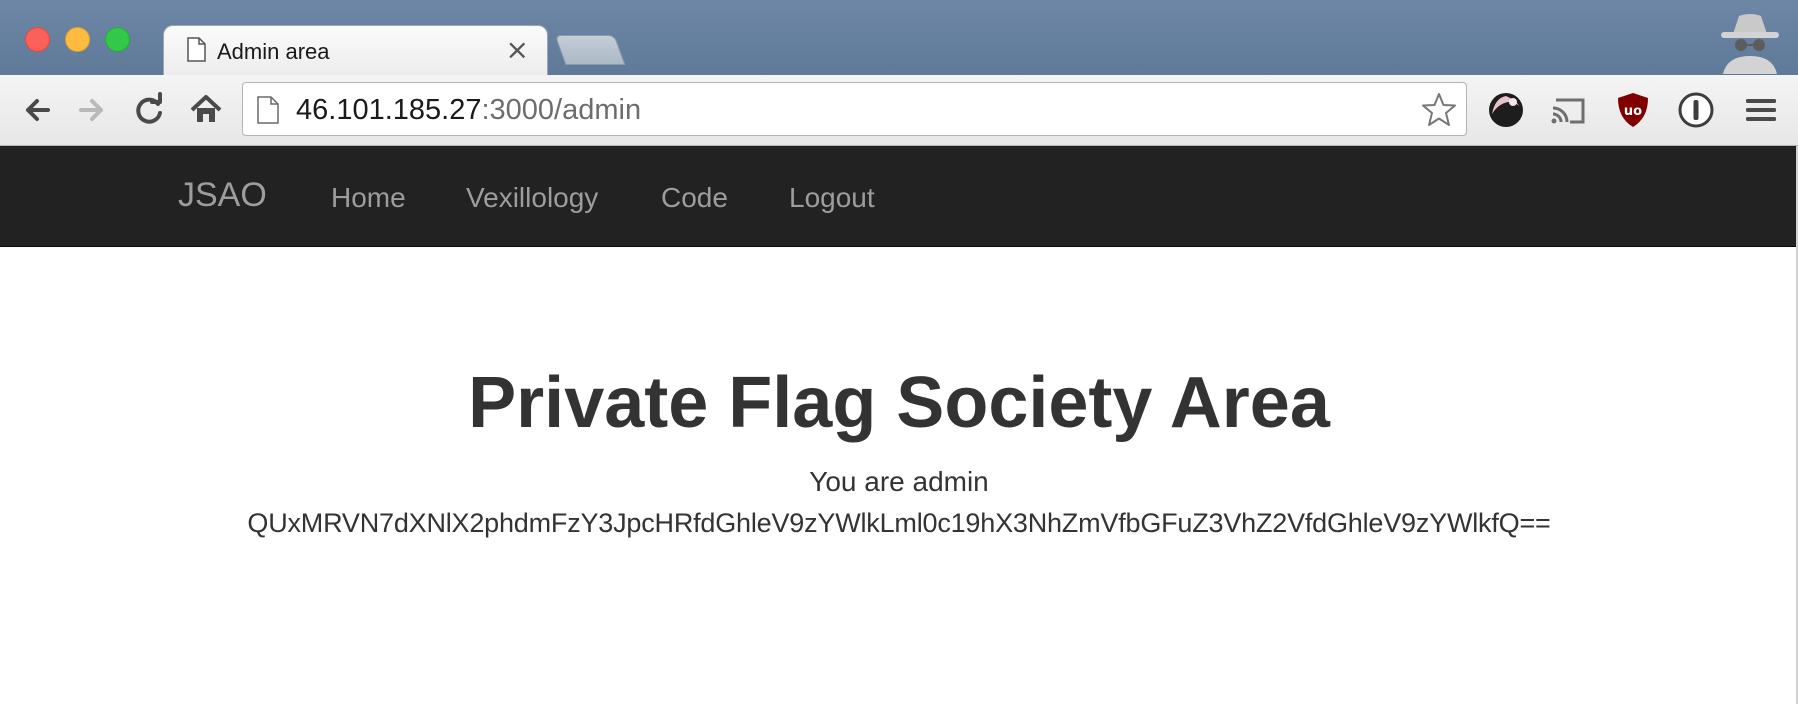  Describe the element at coordinates (832, 198) in the screenshot. I see `nav-link-logout: Logout` at that location.